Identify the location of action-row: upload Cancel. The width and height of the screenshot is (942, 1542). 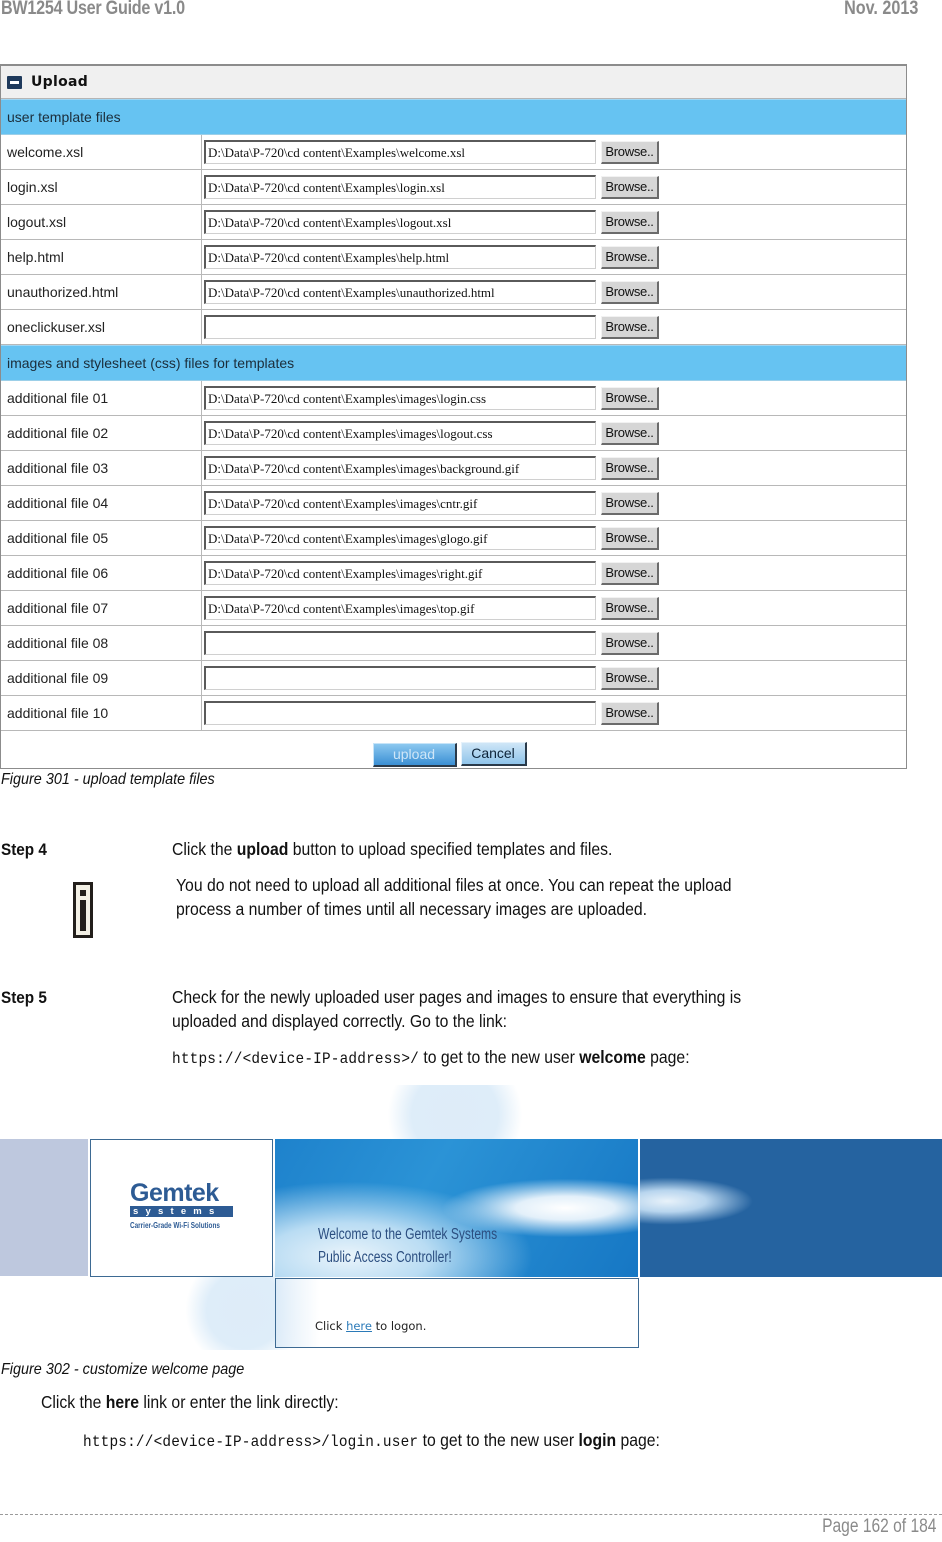
(453, 749).